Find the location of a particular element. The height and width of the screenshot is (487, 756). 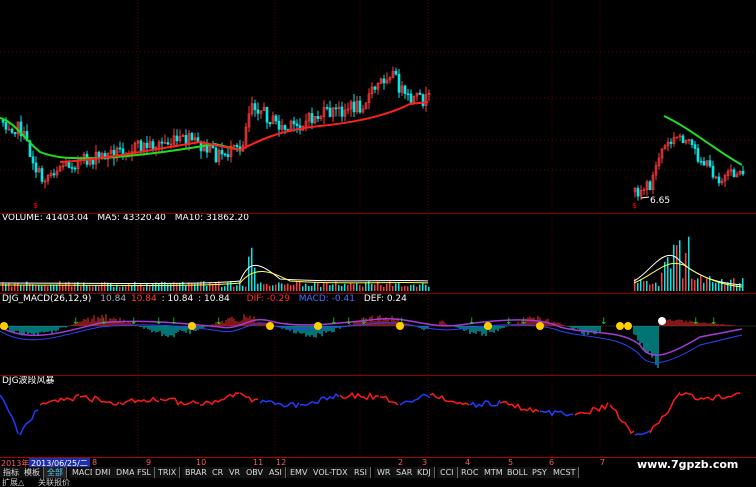

tab-boll: BOLL is located at coordinates (518, 472).